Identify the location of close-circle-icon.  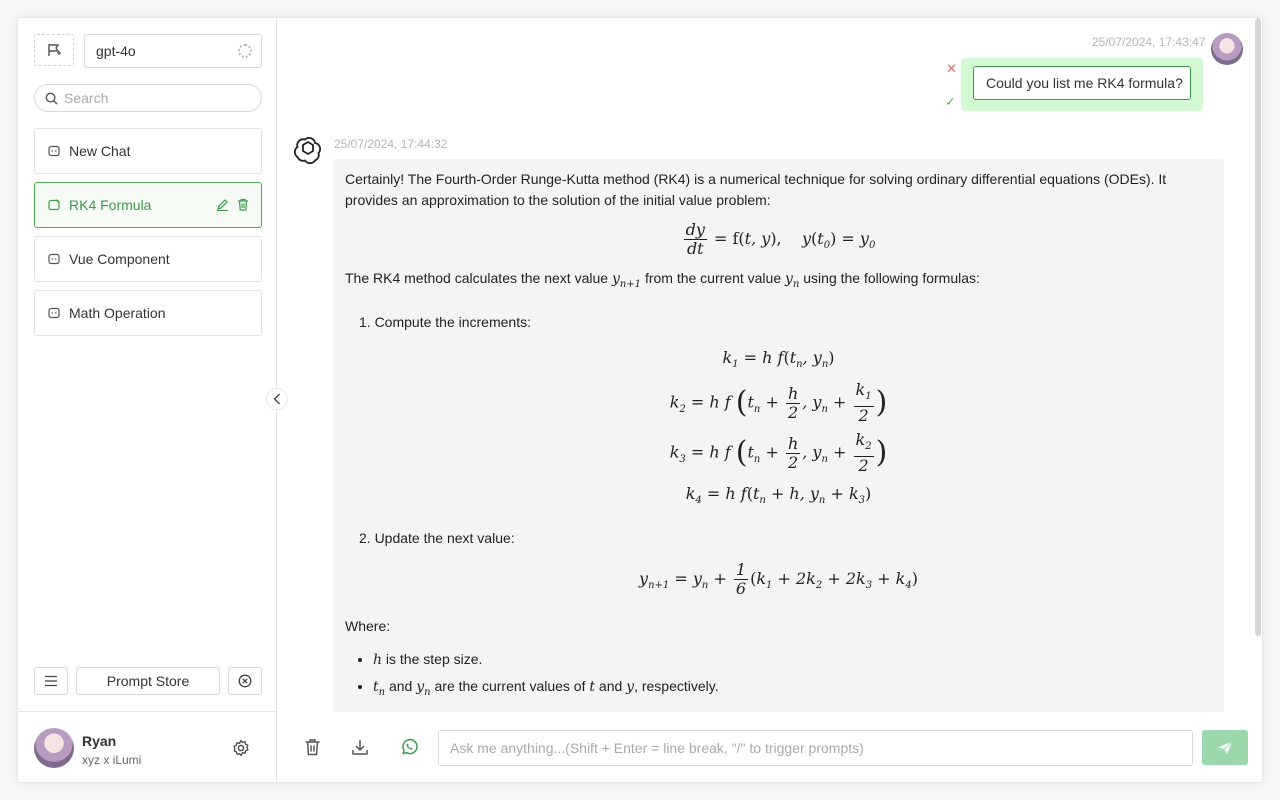
(245, 681).